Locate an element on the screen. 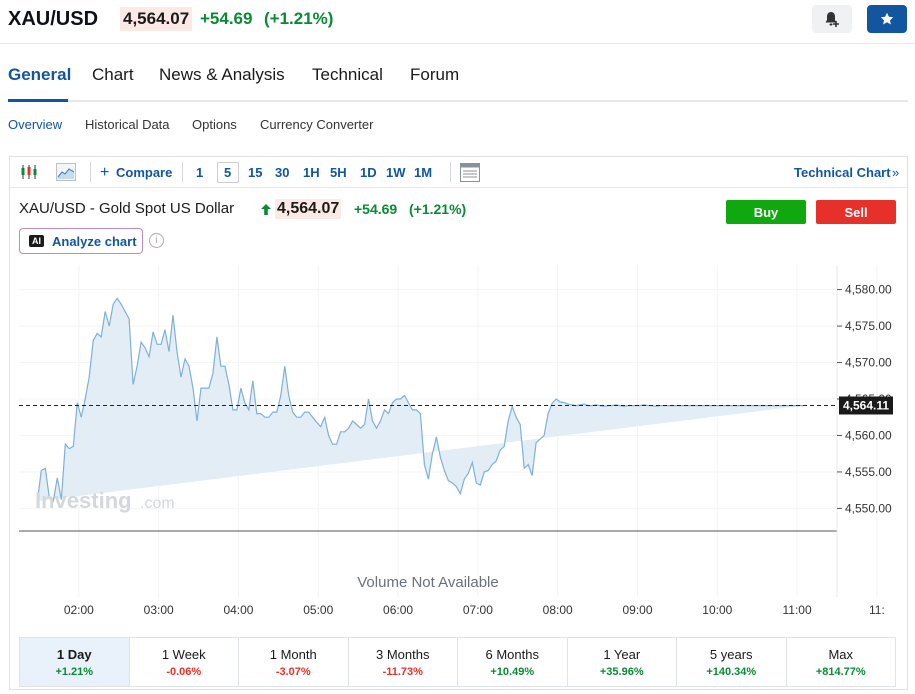  volume-not-available: Volume Not Available is located at coordinates (427, 582).